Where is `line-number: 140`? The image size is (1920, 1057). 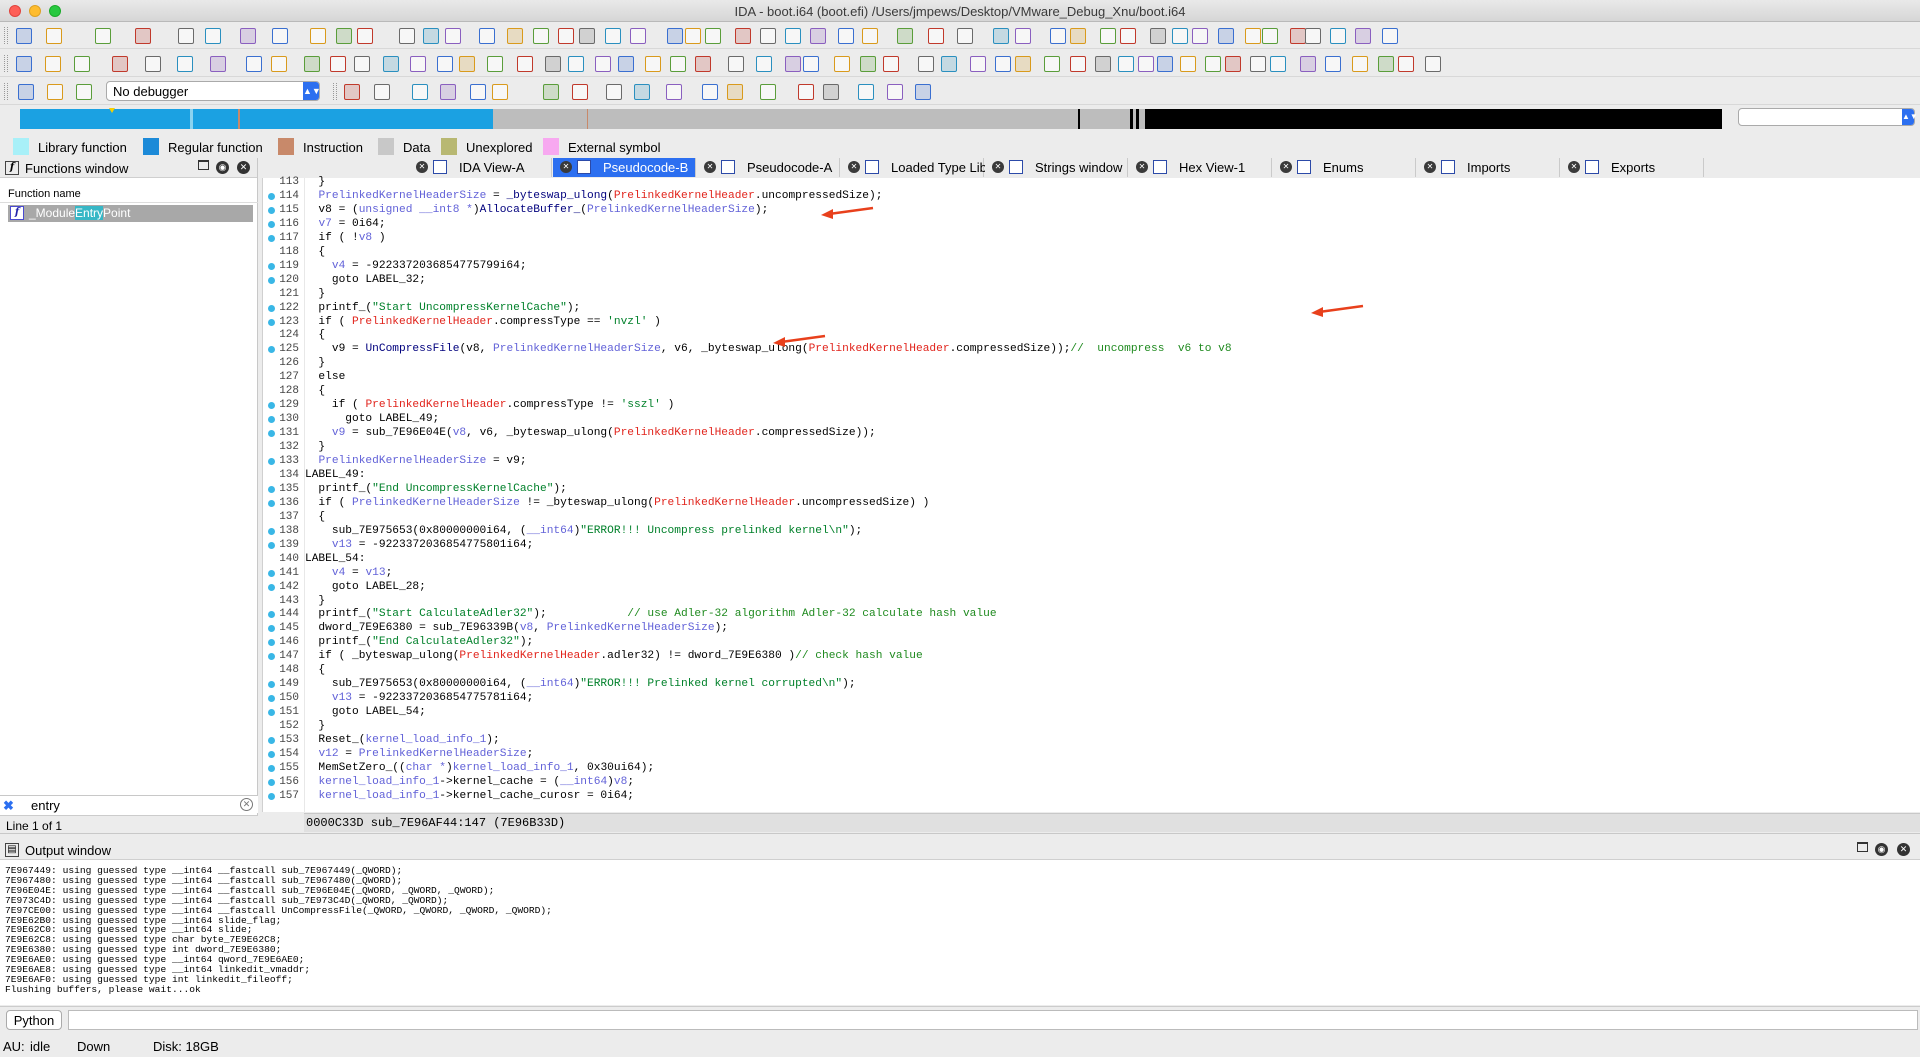 line-number: 140 is located at coordinates (283, 560).